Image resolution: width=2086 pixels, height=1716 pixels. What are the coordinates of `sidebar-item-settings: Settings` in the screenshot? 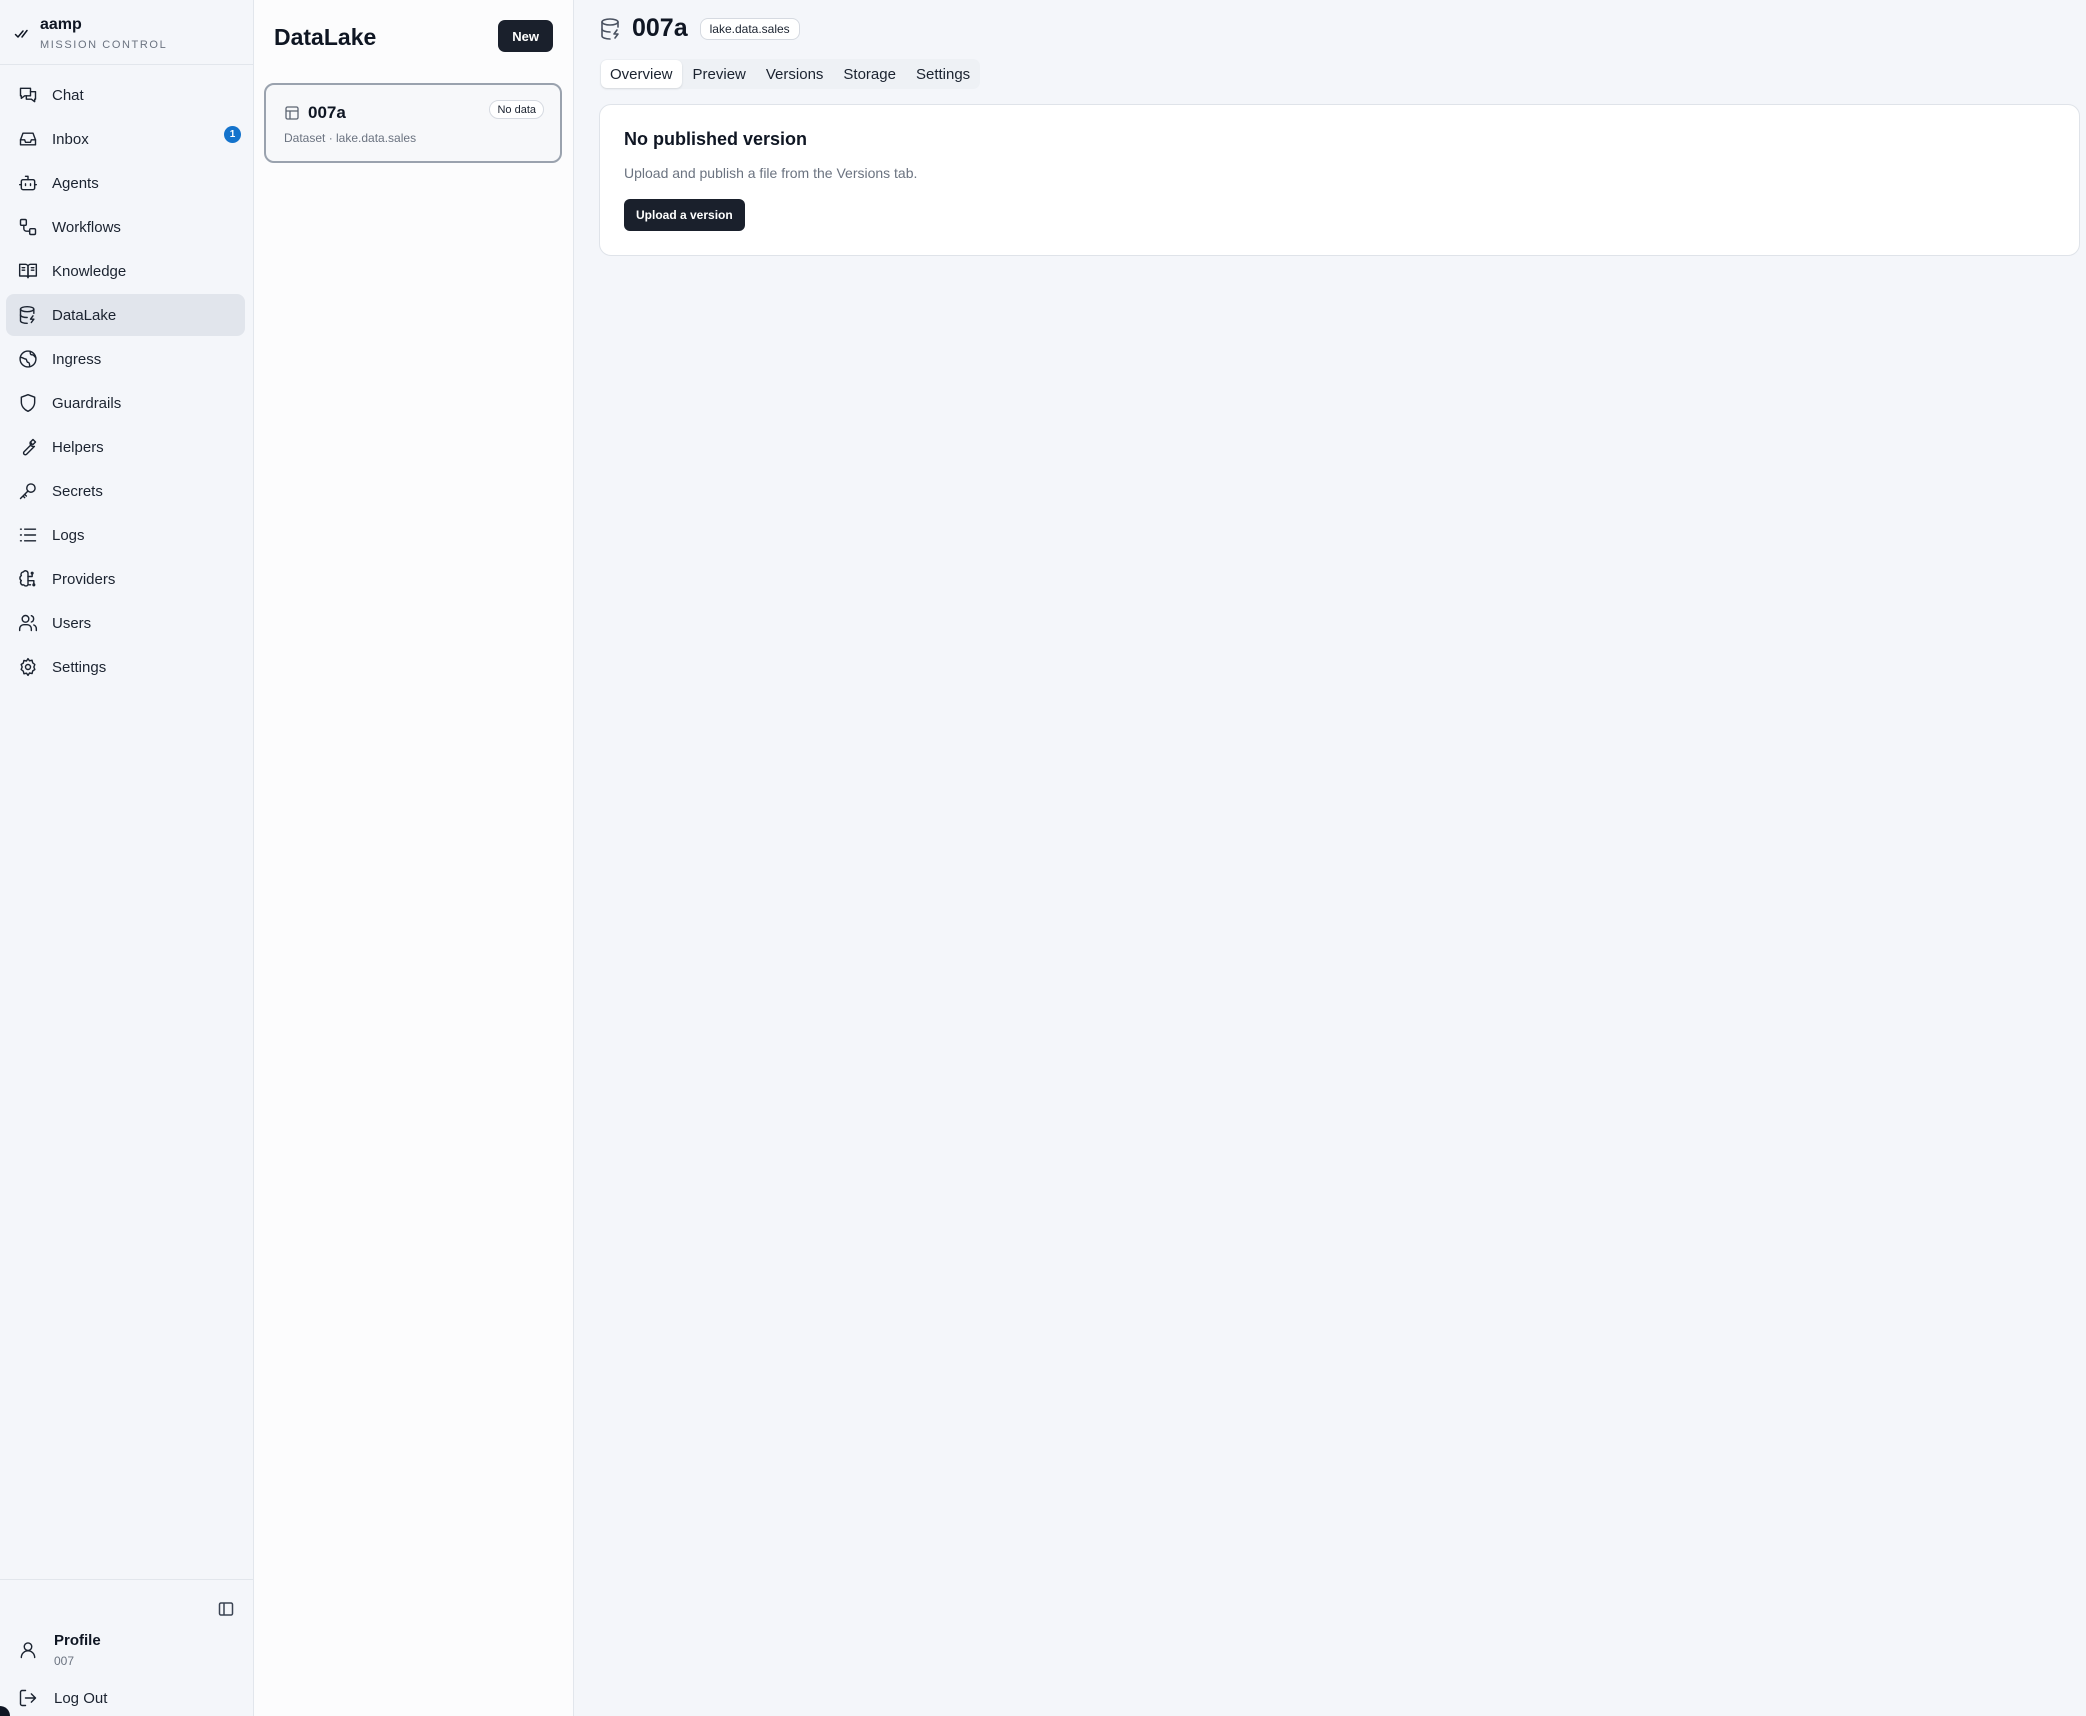 It's located at (125, 667).